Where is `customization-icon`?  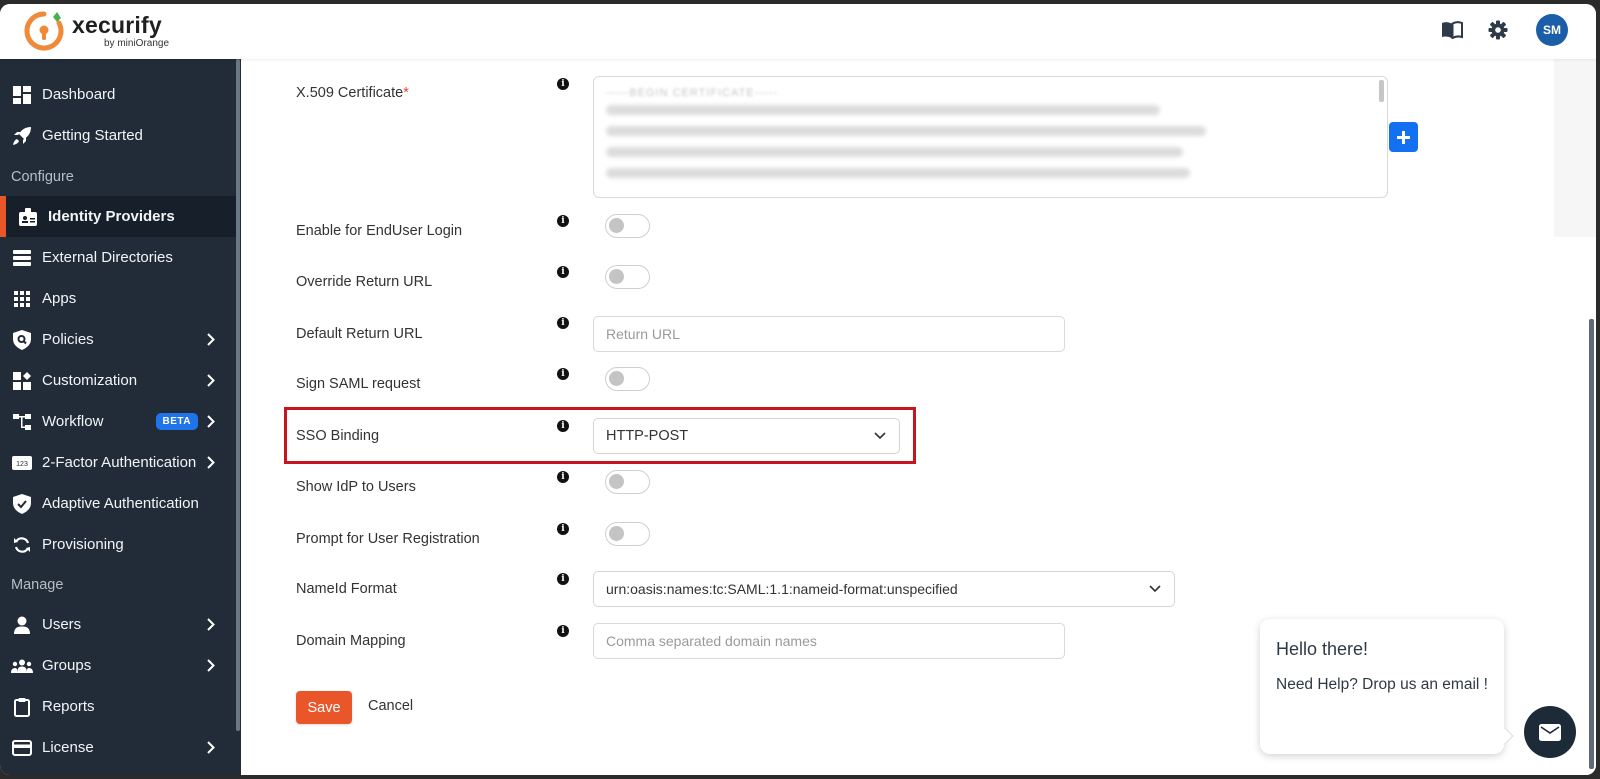 customization-icon is located at coordinates (22, 381).